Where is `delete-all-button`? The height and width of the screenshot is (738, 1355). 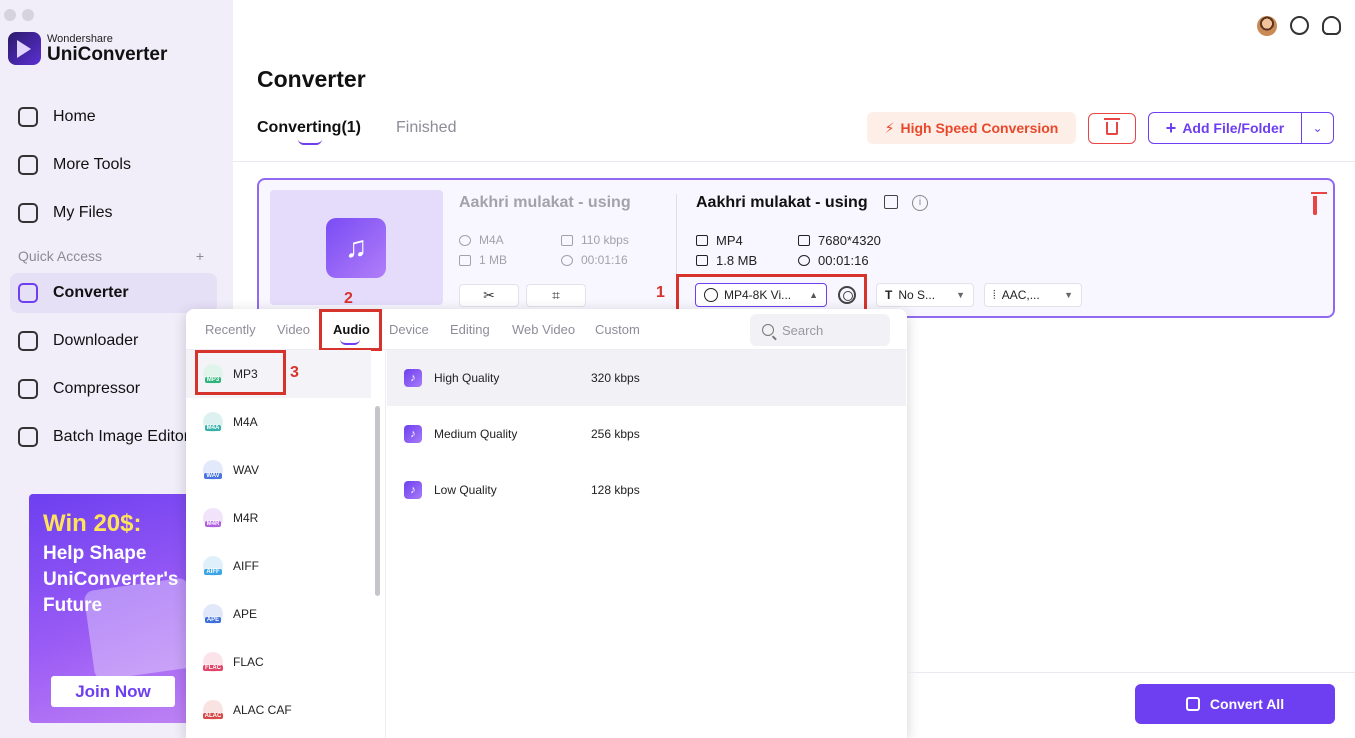 delete-all-button is located at coordinates (1112, 128).